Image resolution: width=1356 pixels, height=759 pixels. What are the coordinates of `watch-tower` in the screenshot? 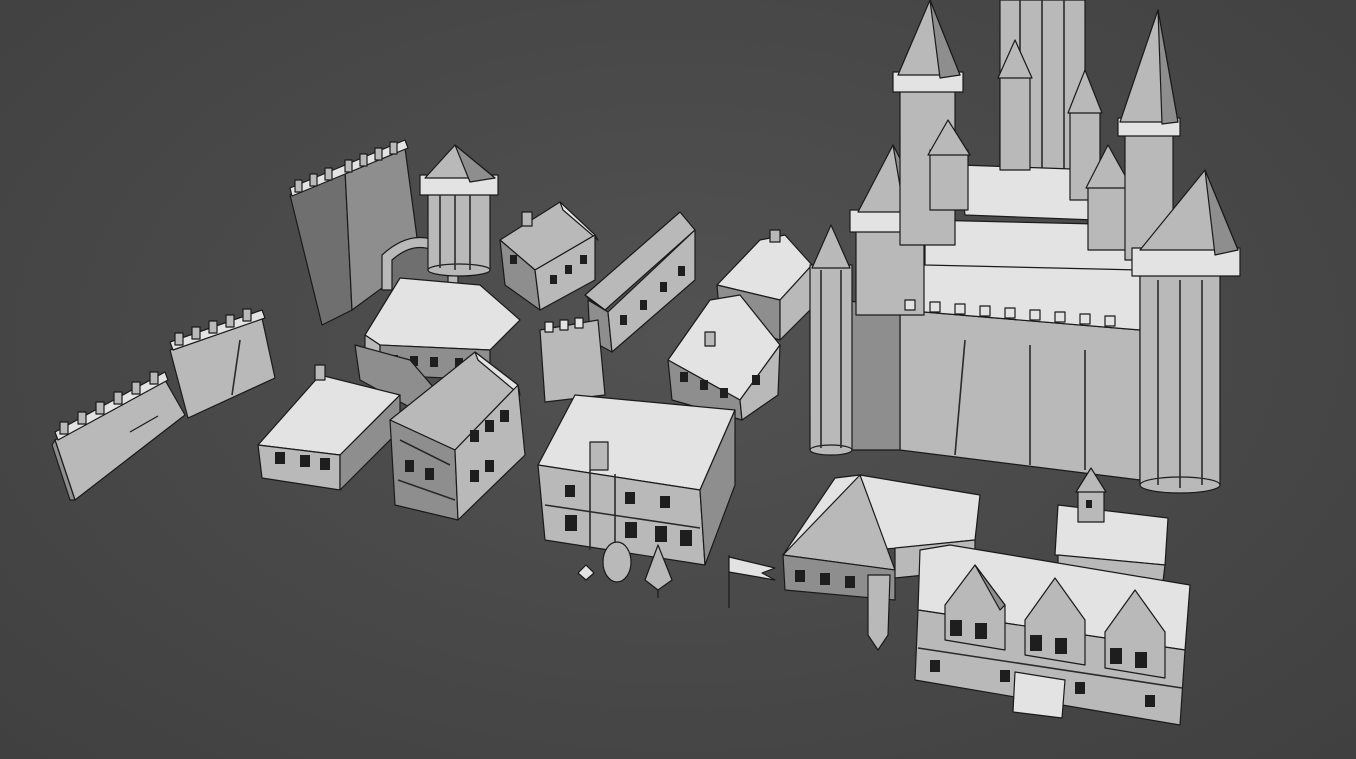 It's located at (459, 210).